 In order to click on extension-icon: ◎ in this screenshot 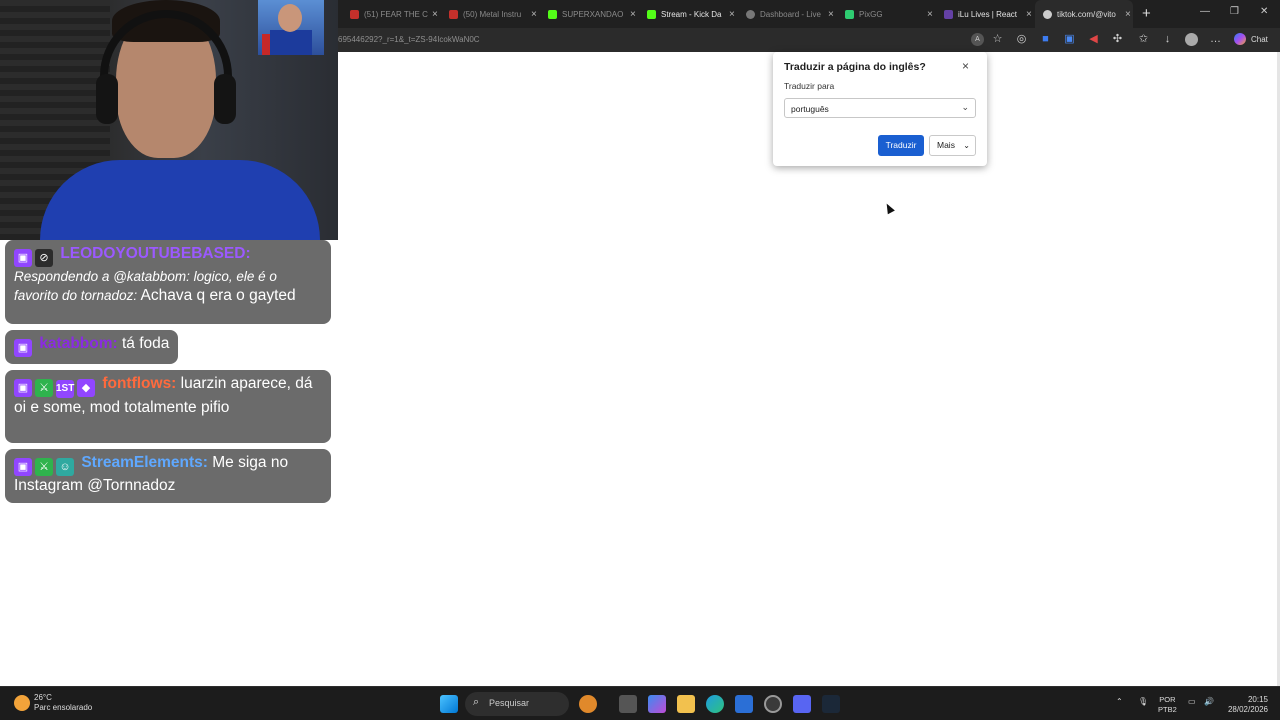, I will do `click(1021, 39)`.